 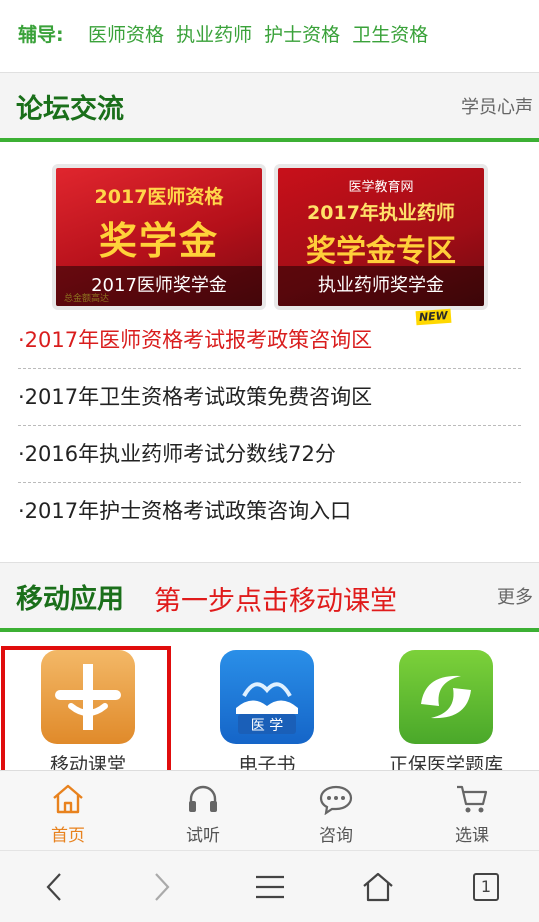 What do you see at coordinates (203, 836) in the screenshot?
I see `tab-label: 试听` at bounding box center [203, 836].